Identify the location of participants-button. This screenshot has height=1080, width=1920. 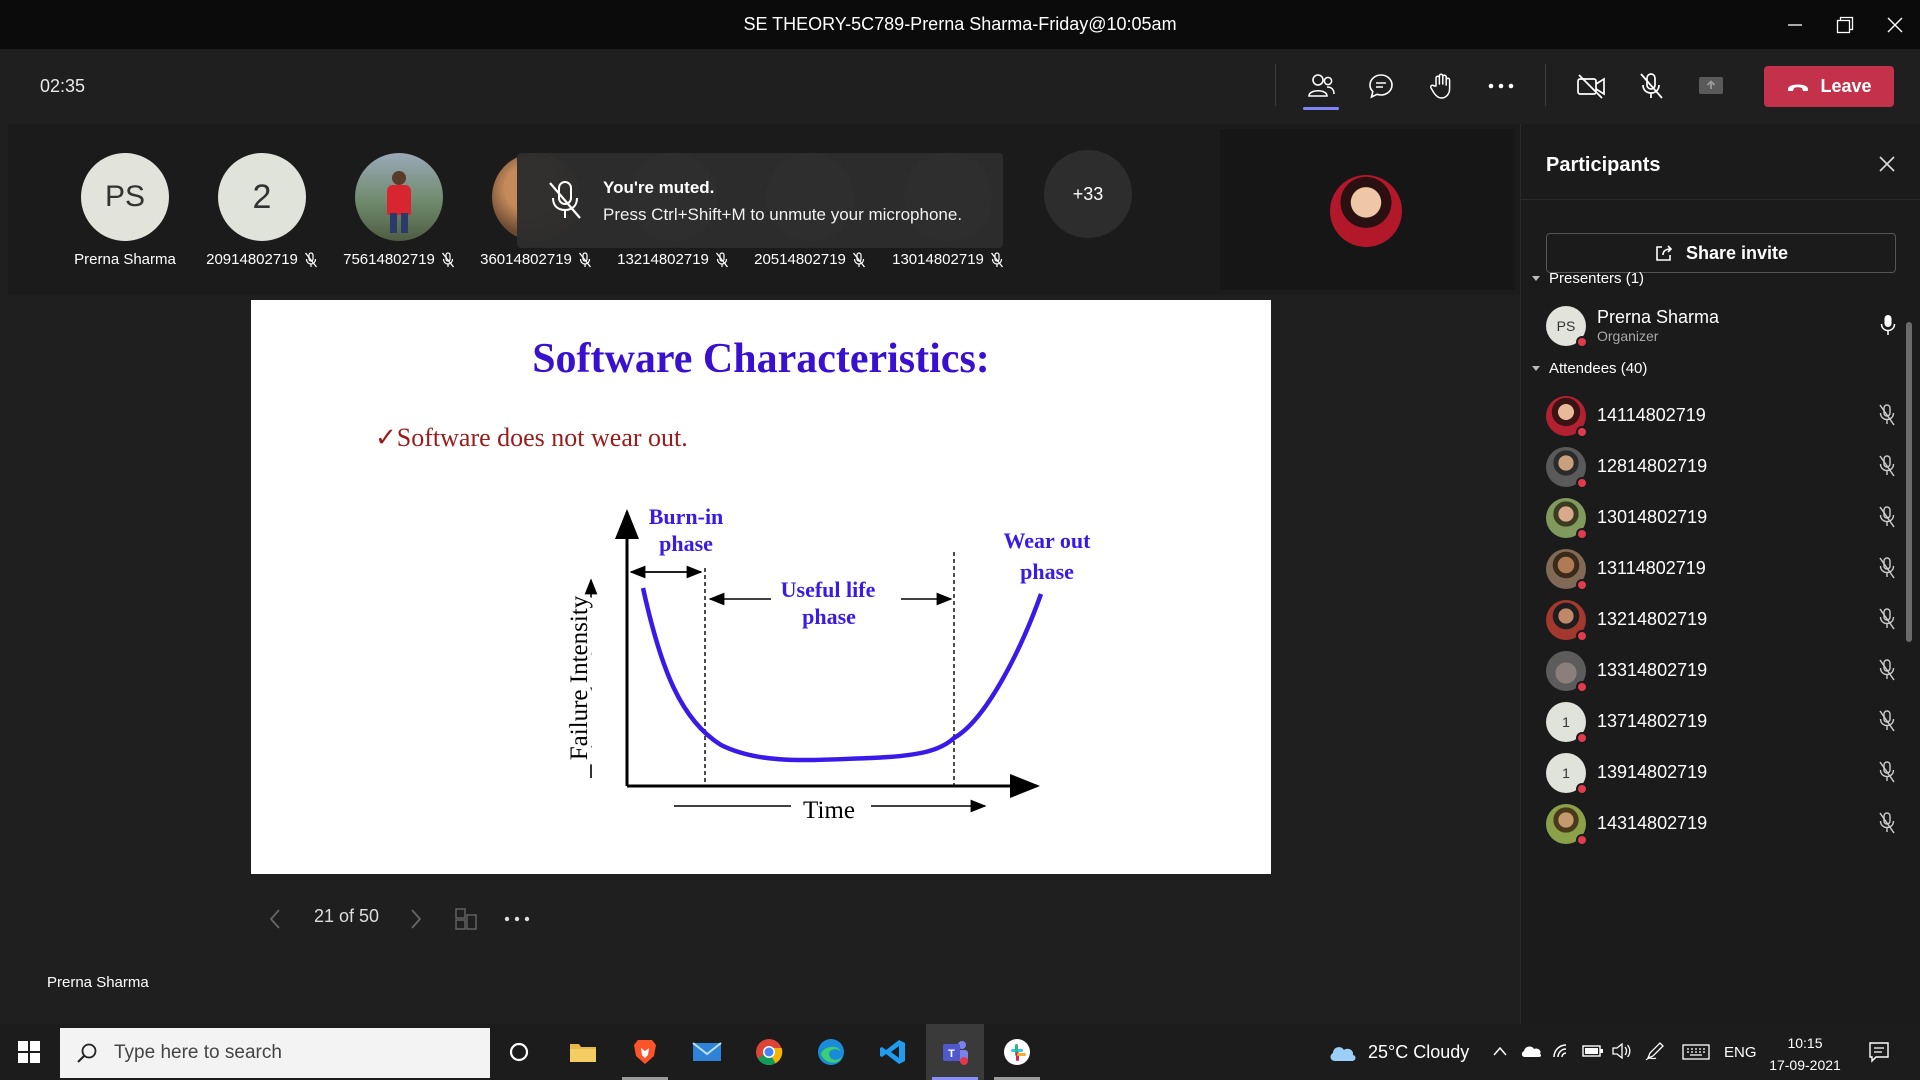
(1321, 86).